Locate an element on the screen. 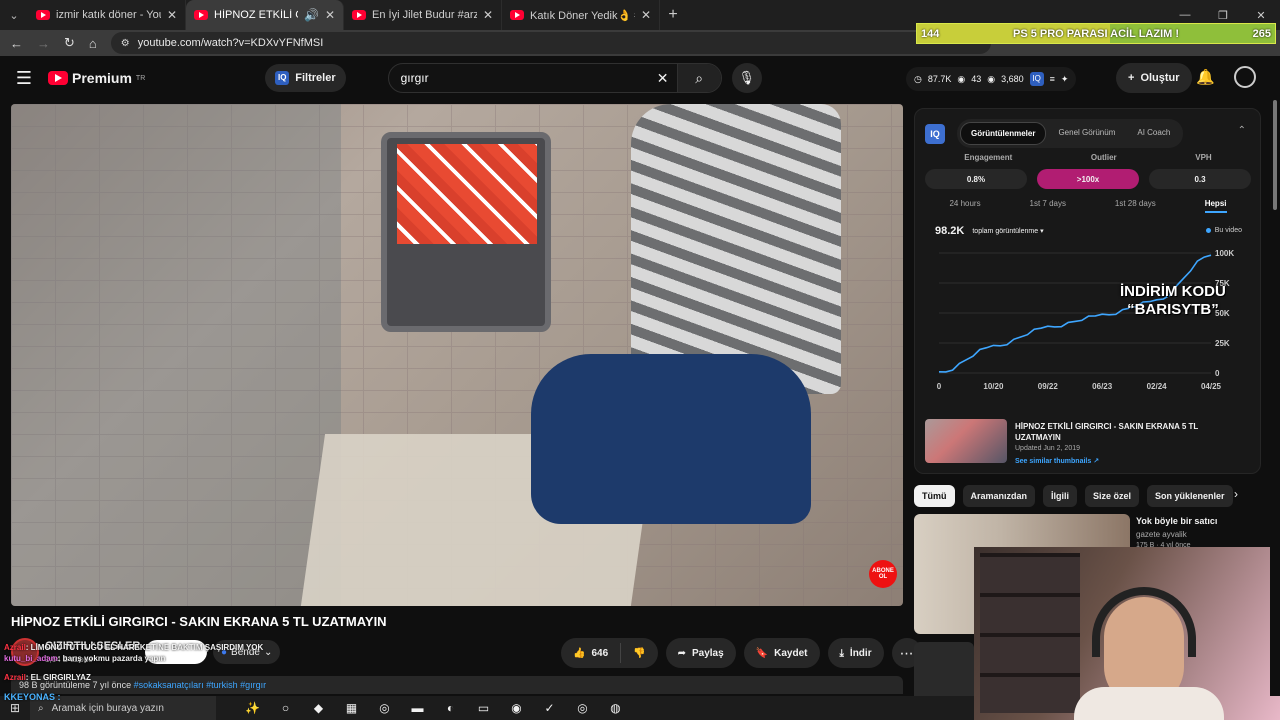  browser-tab-1: izmir katık döner - YouTube ✕ is located at coordinates (107, 15).